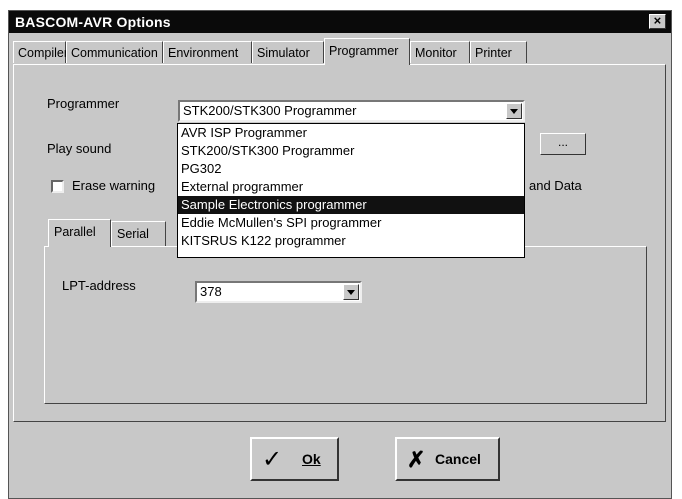 The height and width of the screenshot is (499, 682). I want to click on left-edge, so click(1, 249).